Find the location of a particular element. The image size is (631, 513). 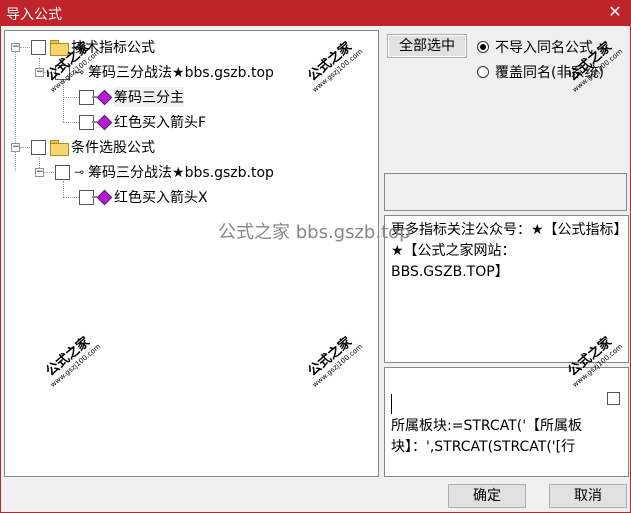

code-checkbox is located at coordinates (613, 398).